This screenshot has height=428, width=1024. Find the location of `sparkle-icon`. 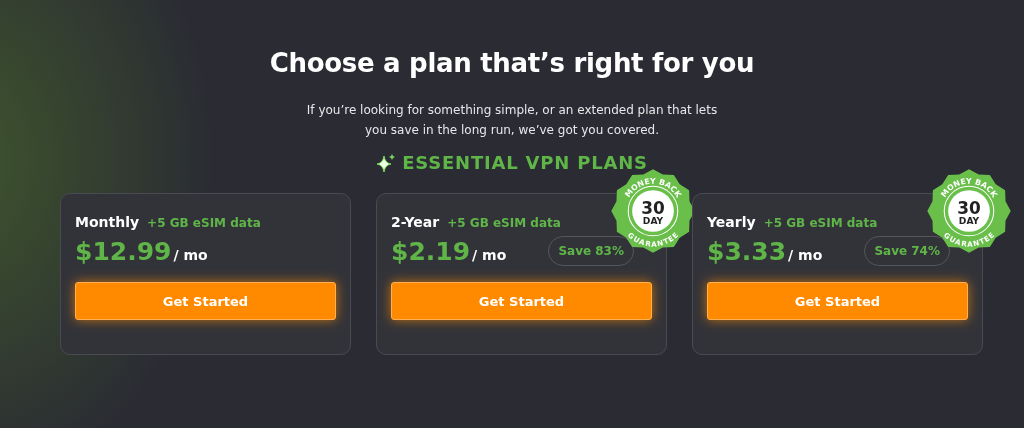

sparkle-icon is located at coordinates (386, 162).